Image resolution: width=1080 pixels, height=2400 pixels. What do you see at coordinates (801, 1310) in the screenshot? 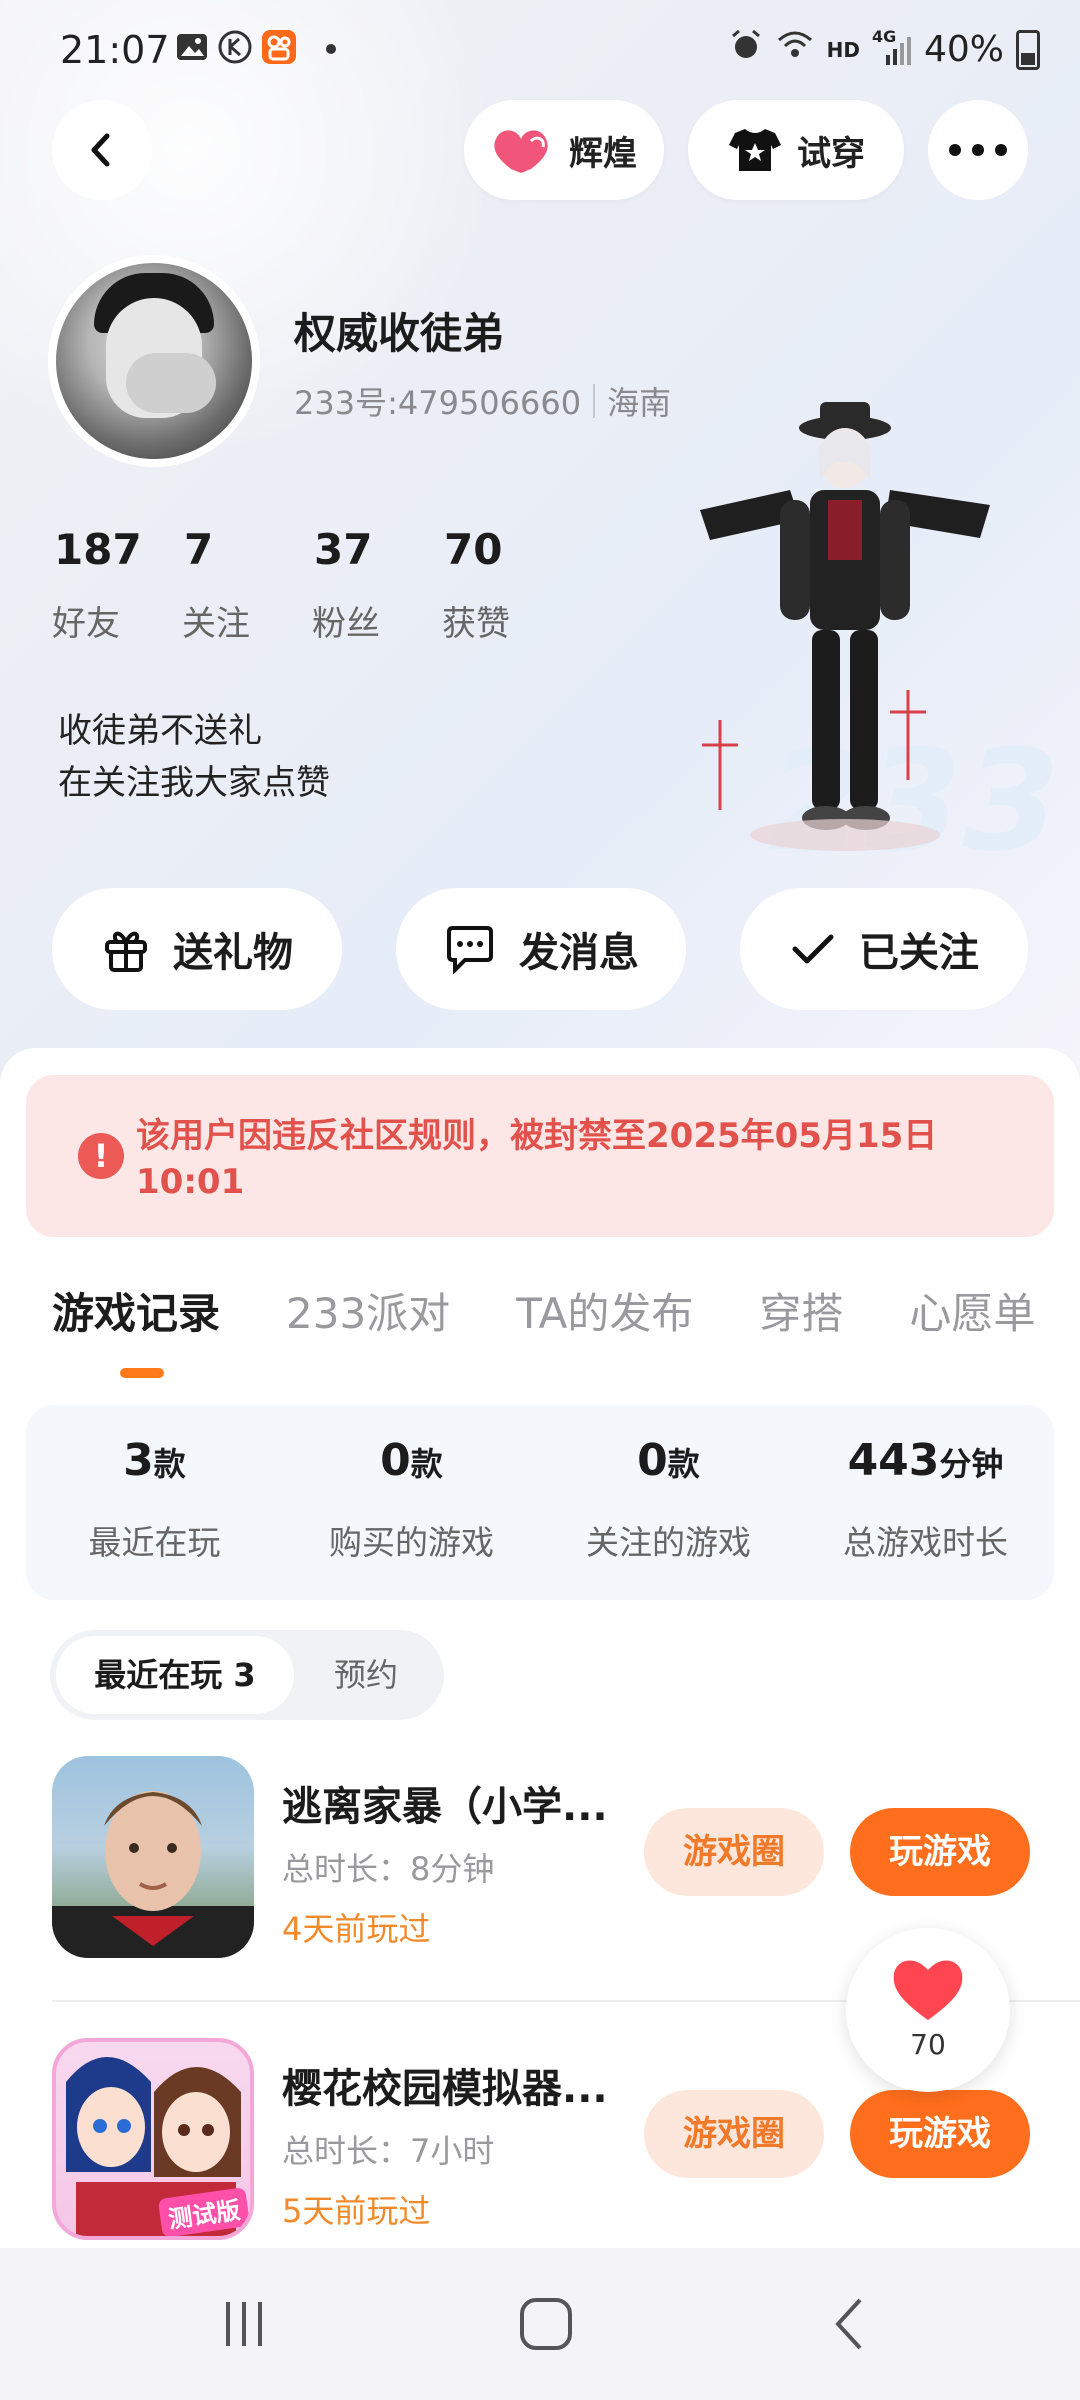
I see `tab-outfits: 穿搭` at bounding box center [801, 1310].